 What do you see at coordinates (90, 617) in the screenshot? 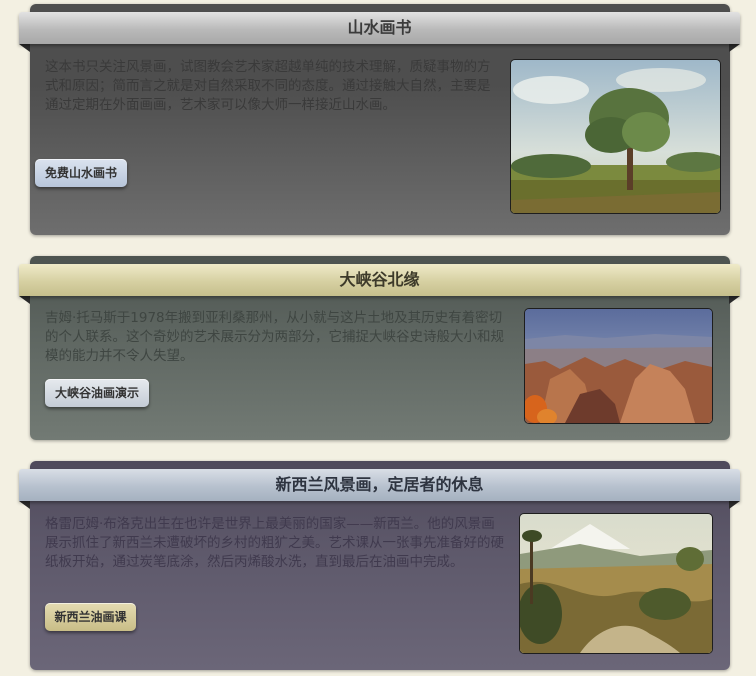
I see `new-zealand-painting-class-button: 新西兰油画课` at bounding box center [90, 617].